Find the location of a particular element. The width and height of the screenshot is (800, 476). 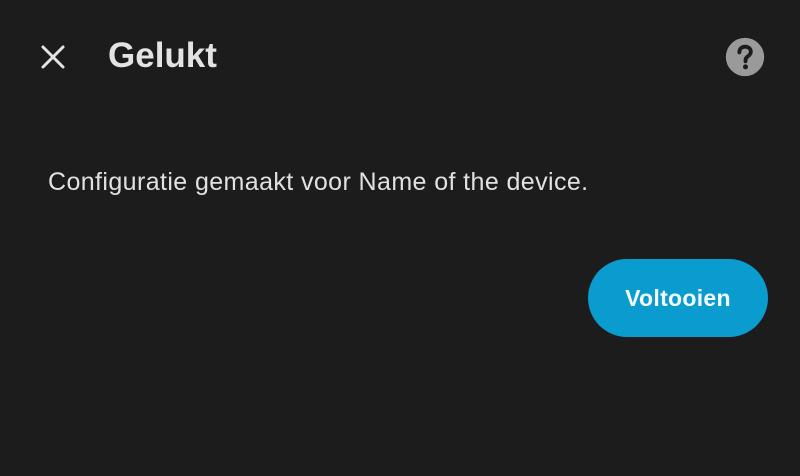

finish-button: Voltooien is located at coordinates (678, 298).